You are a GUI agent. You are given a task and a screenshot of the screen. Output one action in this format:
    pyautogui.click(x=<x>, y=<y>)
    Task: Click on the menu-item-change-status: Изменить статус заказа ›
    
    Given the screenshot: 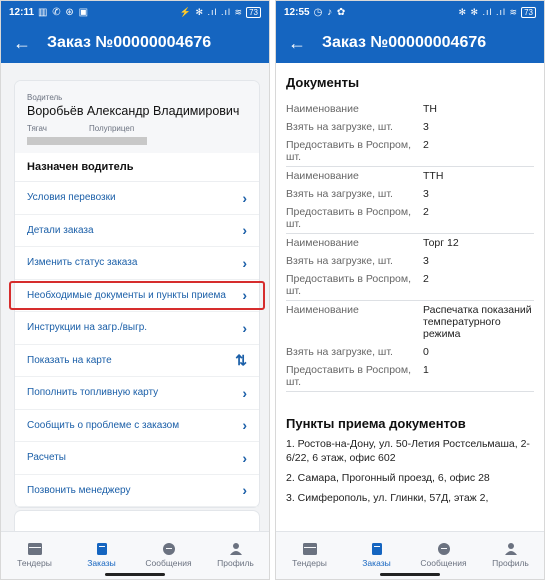 What is the action you would take?
    pyautogui.click(x=137, y=263)
    